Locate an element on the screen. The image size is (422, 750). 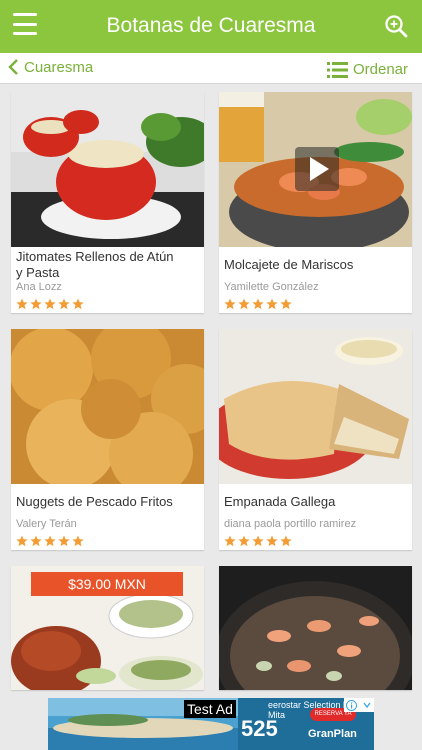
recipe-name: Nuggets de Pescado Fritos is located at coordinates (94, 501).